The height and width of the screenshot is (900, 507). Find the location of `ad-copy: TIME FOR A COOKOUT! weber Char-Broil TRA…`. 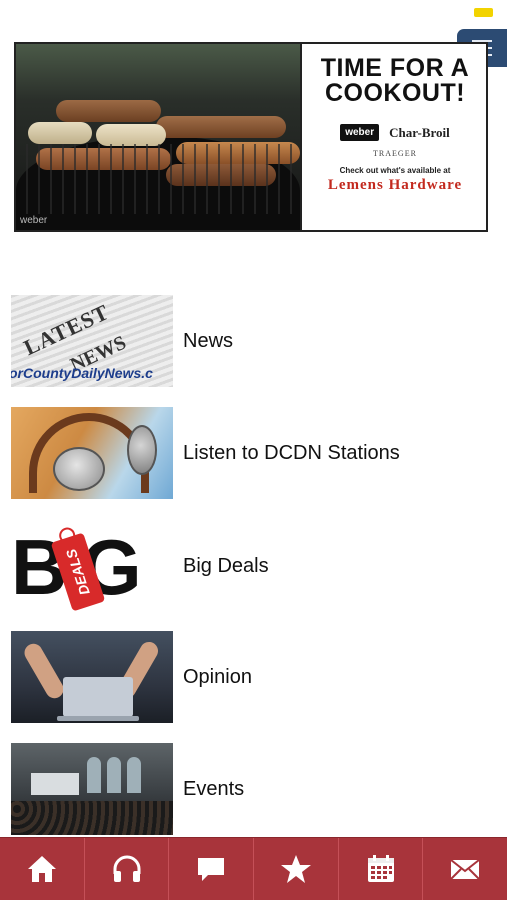

ad-copy: TIME FOR A COOKOUT! weber Char-Broil TRA… is located at coordinates (393, 137).